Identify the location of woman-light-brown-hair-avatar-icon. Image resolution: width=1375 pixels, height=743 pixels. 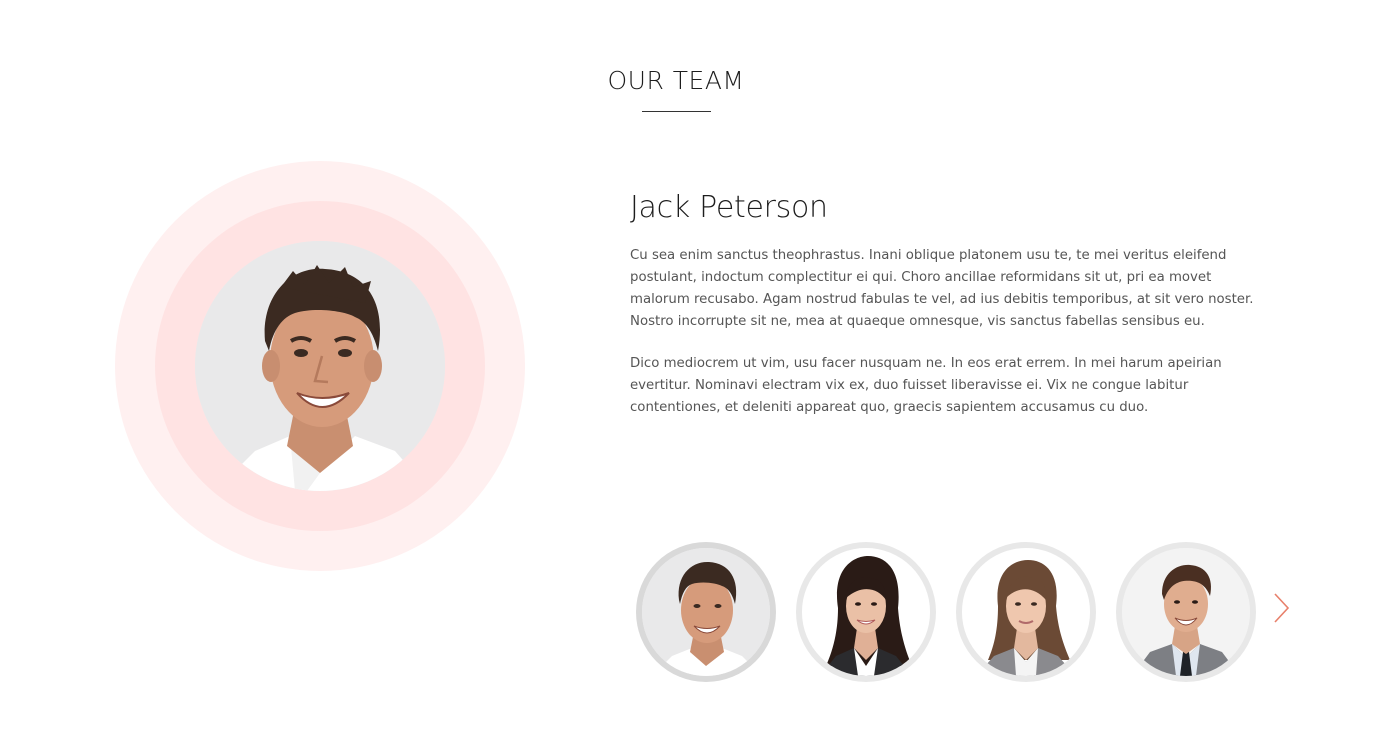
(1026, 612).